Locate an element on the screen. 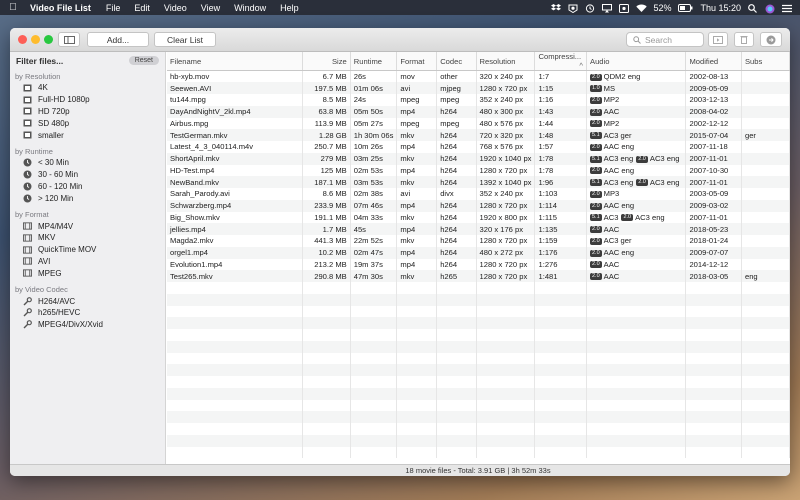  cell-modified: 2009-03-02 is located at coordinates (713, 205).